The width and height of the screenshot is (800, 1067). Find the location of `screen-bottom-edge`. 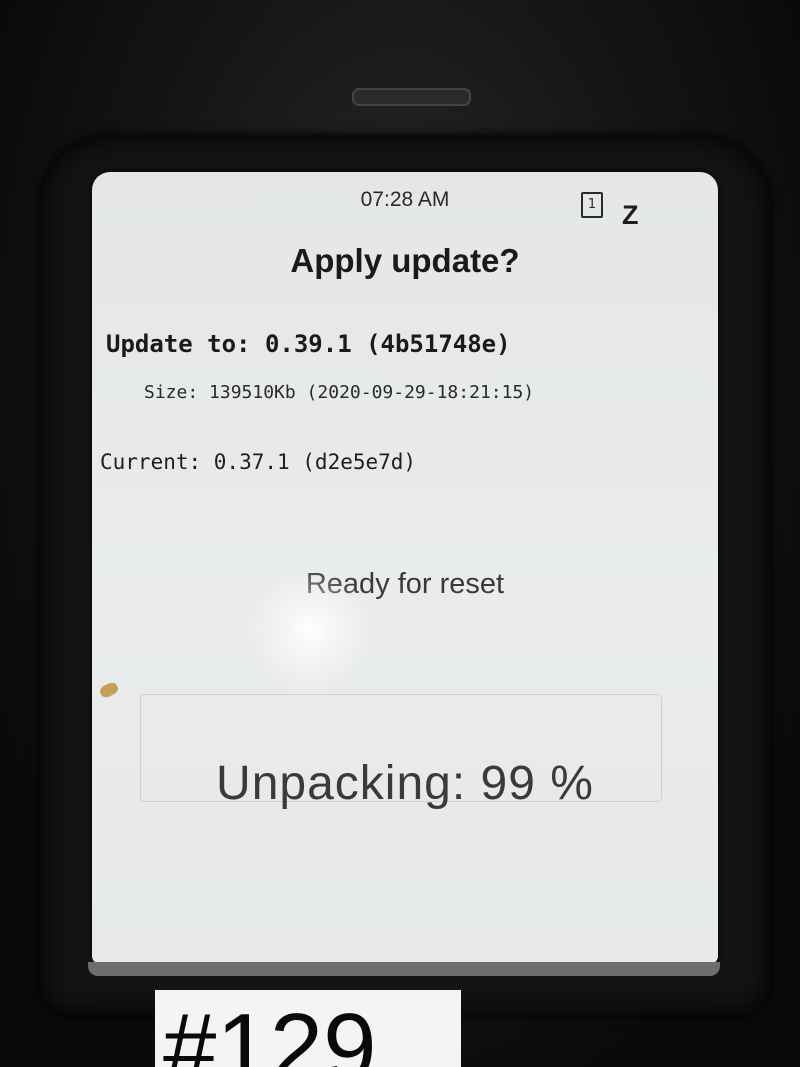

screen-bottom-edge is located at coordinates (404, 969).